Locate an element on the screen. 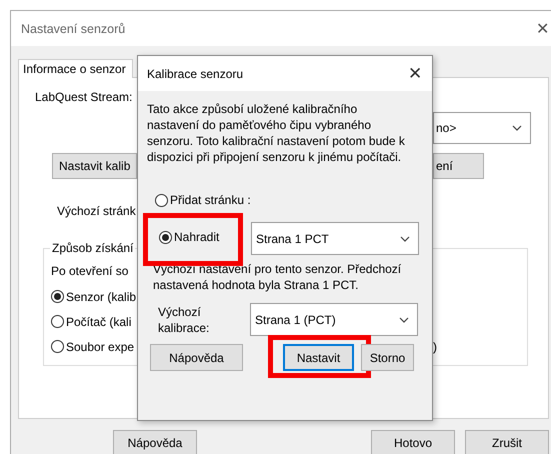  field-label: LabQuest Stream: is located at coordinates (83, 97).